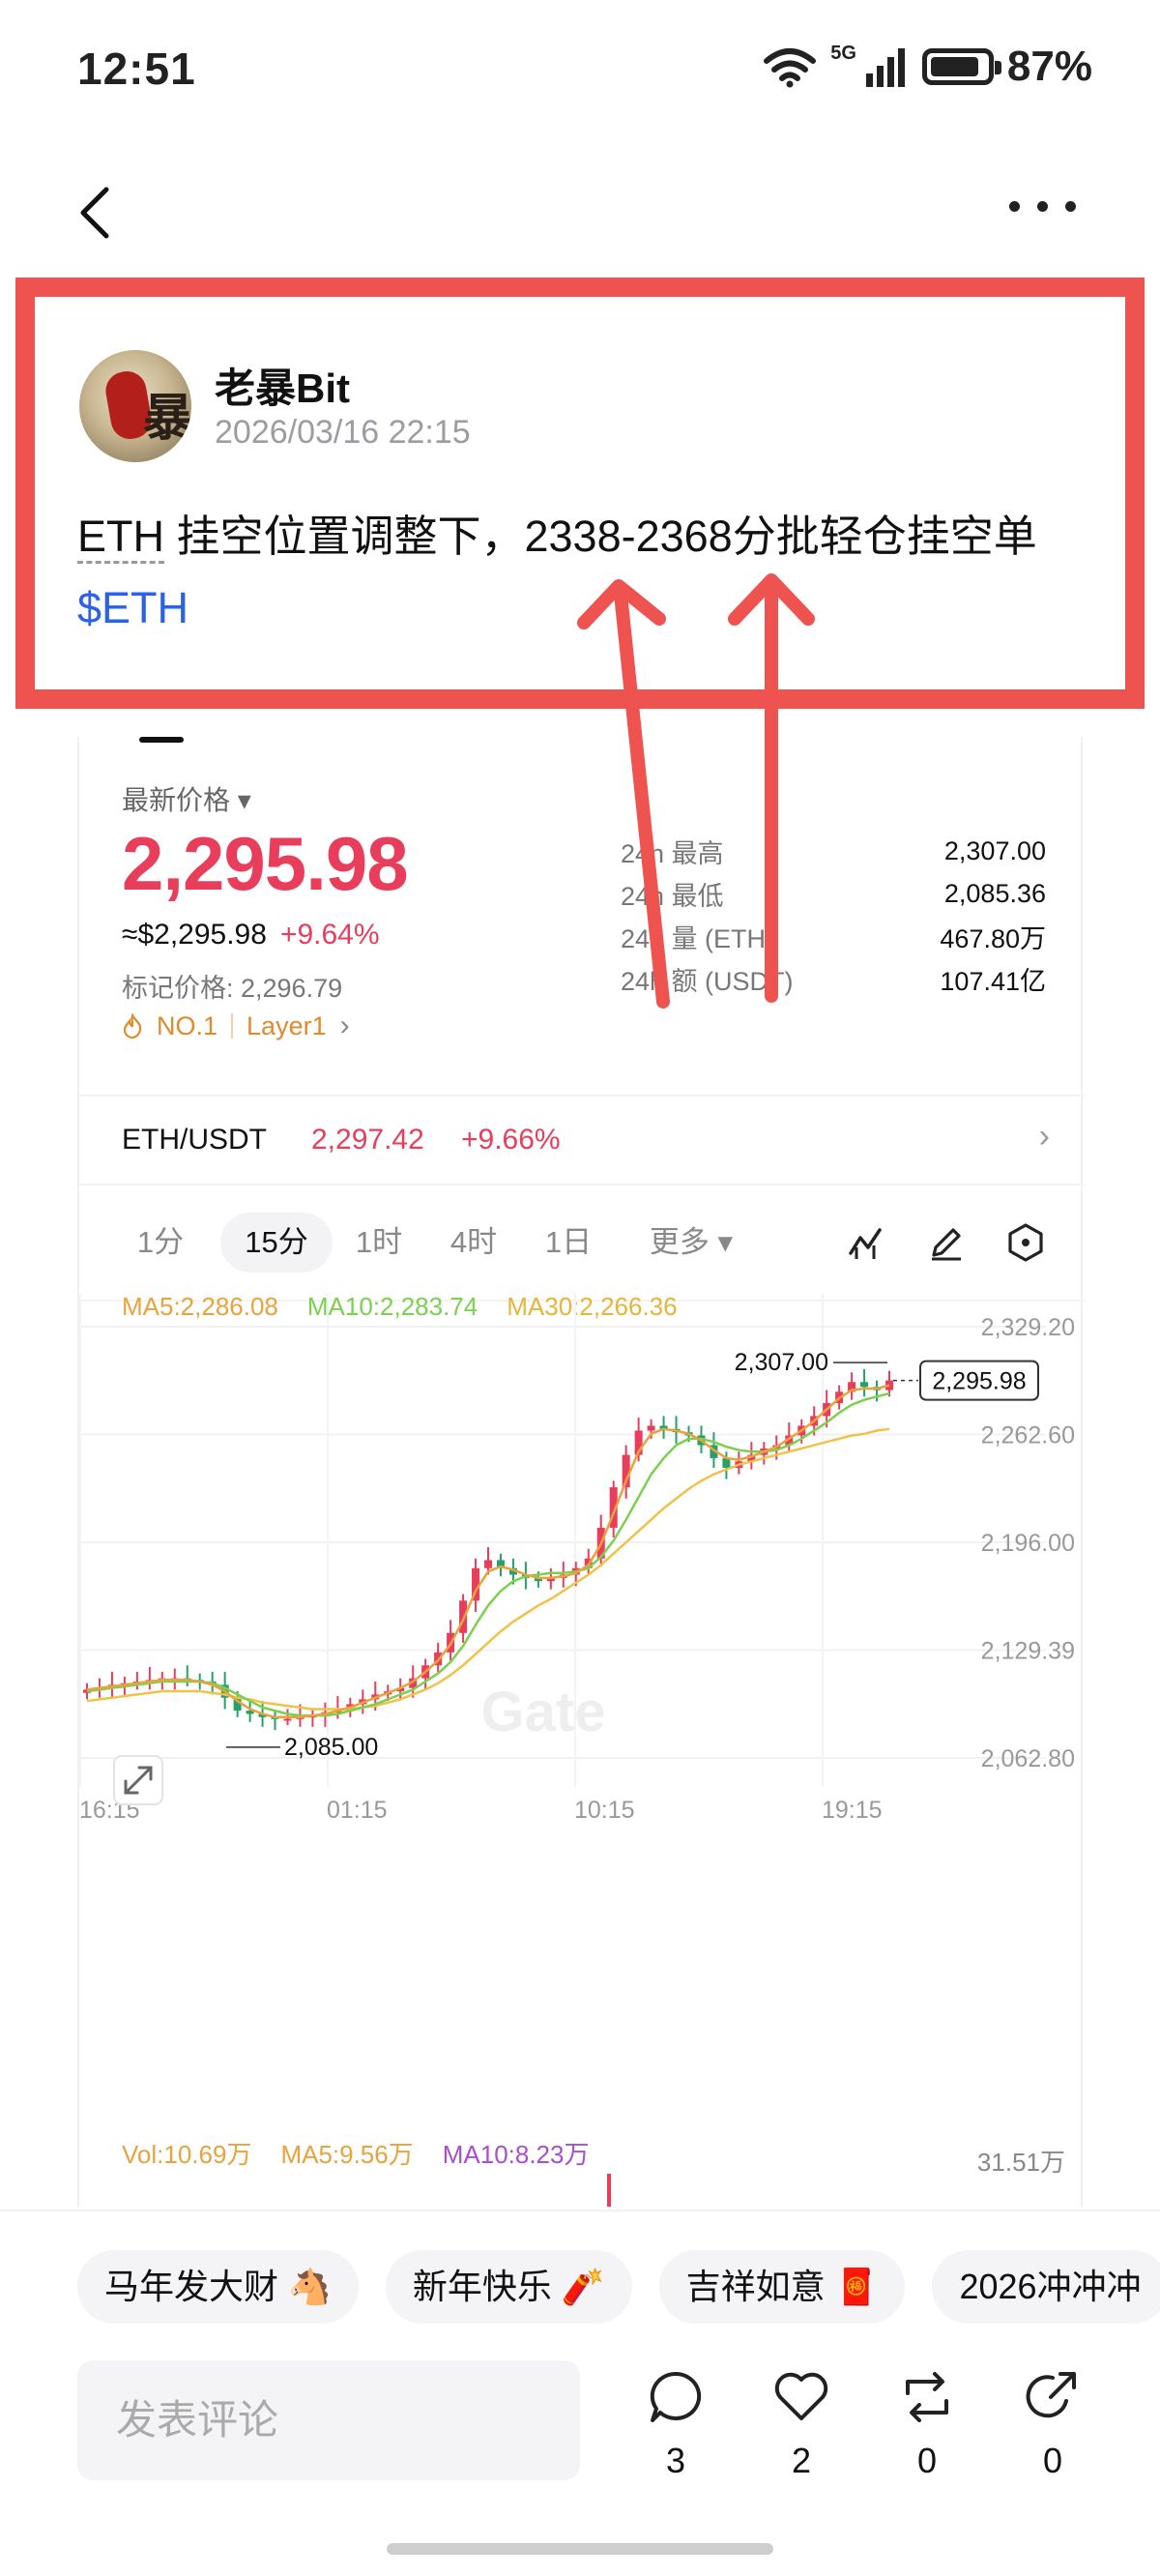 The width and height of the screenshot is (1160, 2576). What do you see at coordinates (1046, 2287) in the screenshot?
I see `quick-tag: 2026冲冲冲` at bounding box center [1046, 2287].